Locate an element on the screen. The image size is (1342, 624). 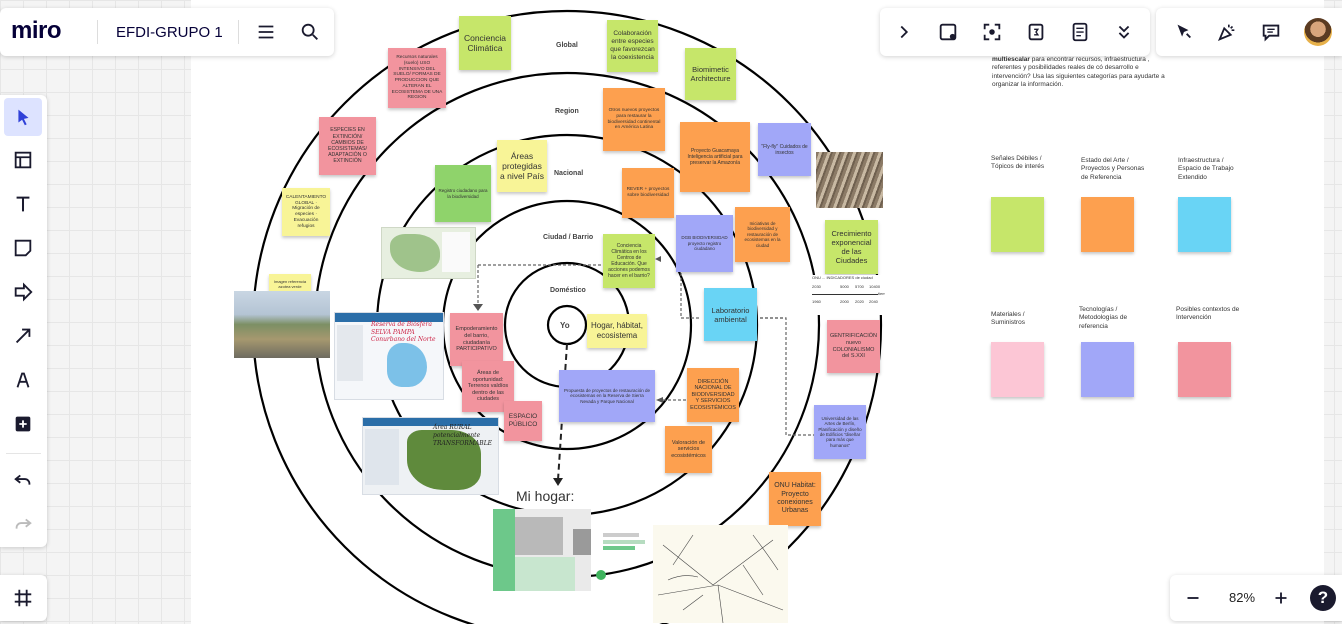
frames-list-icon is located at coordinates (23, 598).